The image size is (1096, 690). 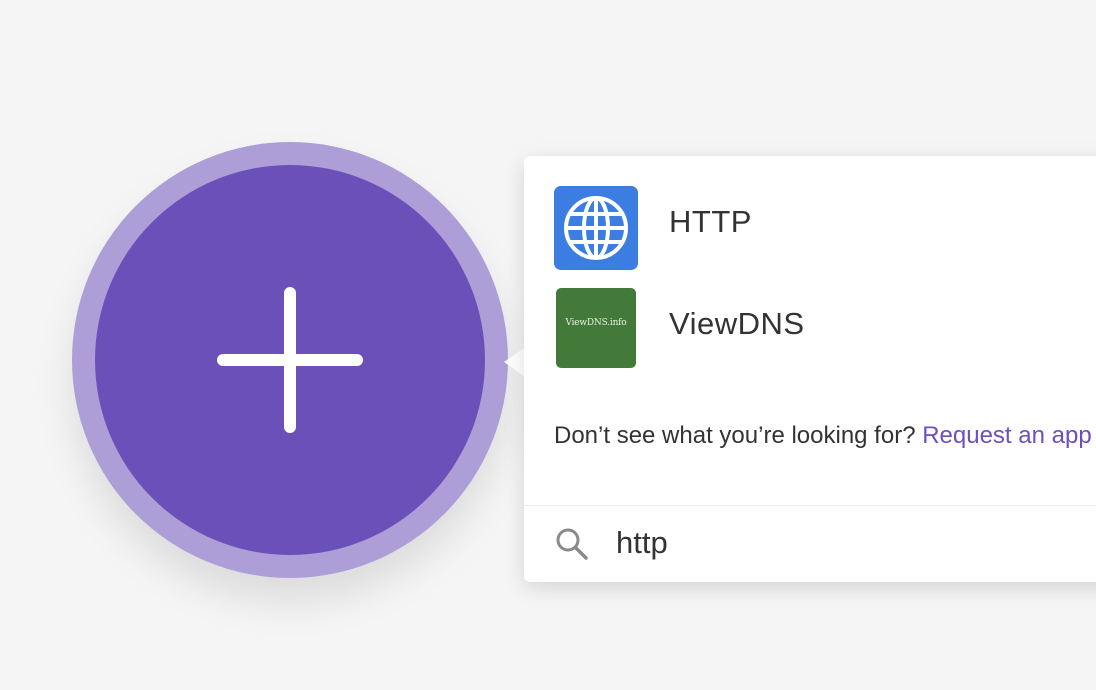 I want to click on popup-pointer, so click(x=514, y=362).